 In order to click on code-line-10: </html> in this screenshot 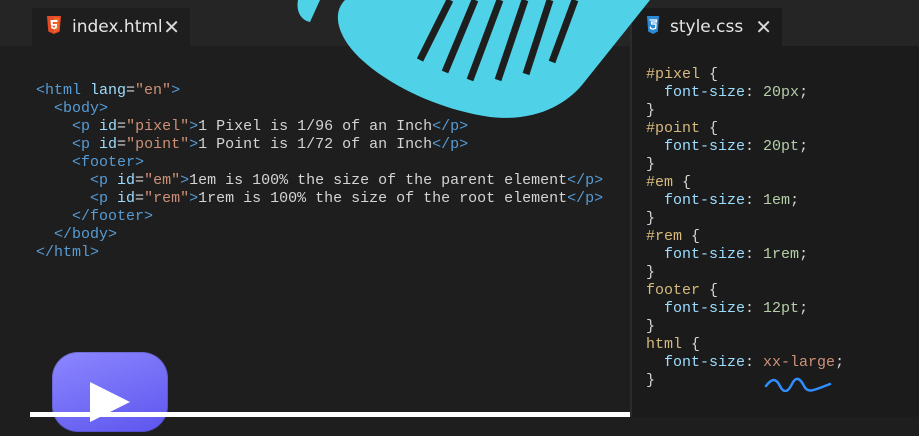, I will do `click(68, 252)`.